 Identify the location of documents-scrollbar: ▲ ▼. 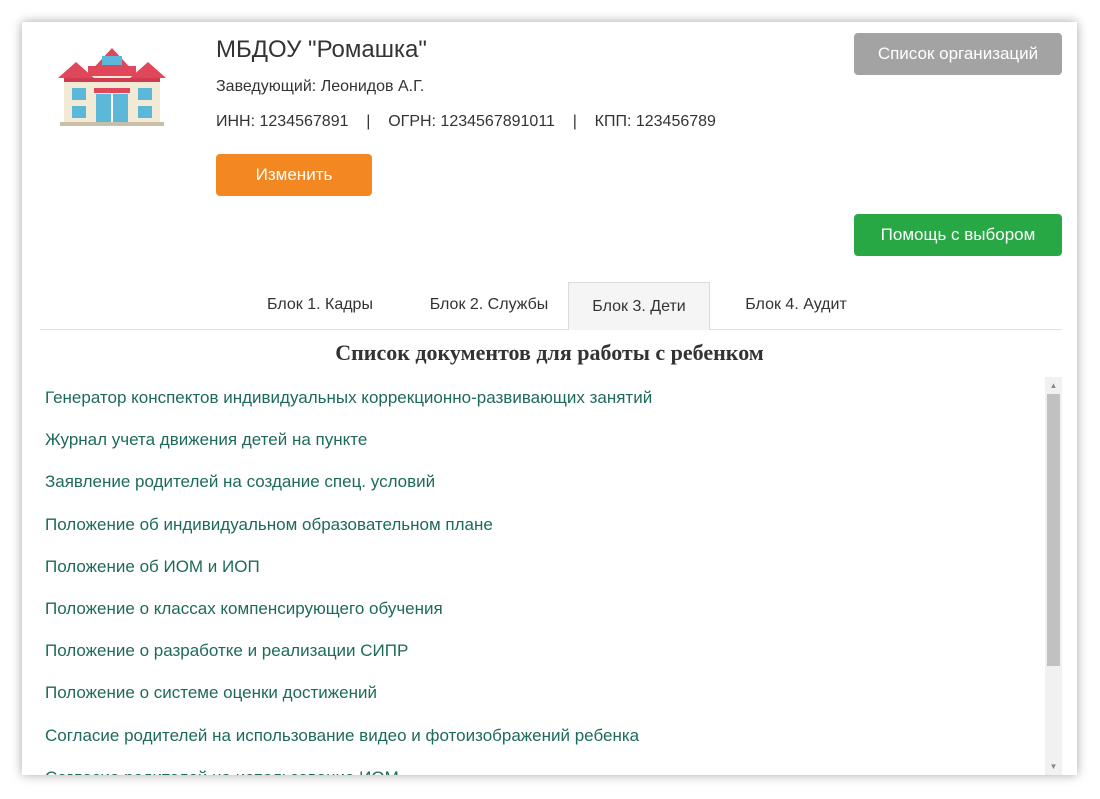
(1053, 576).